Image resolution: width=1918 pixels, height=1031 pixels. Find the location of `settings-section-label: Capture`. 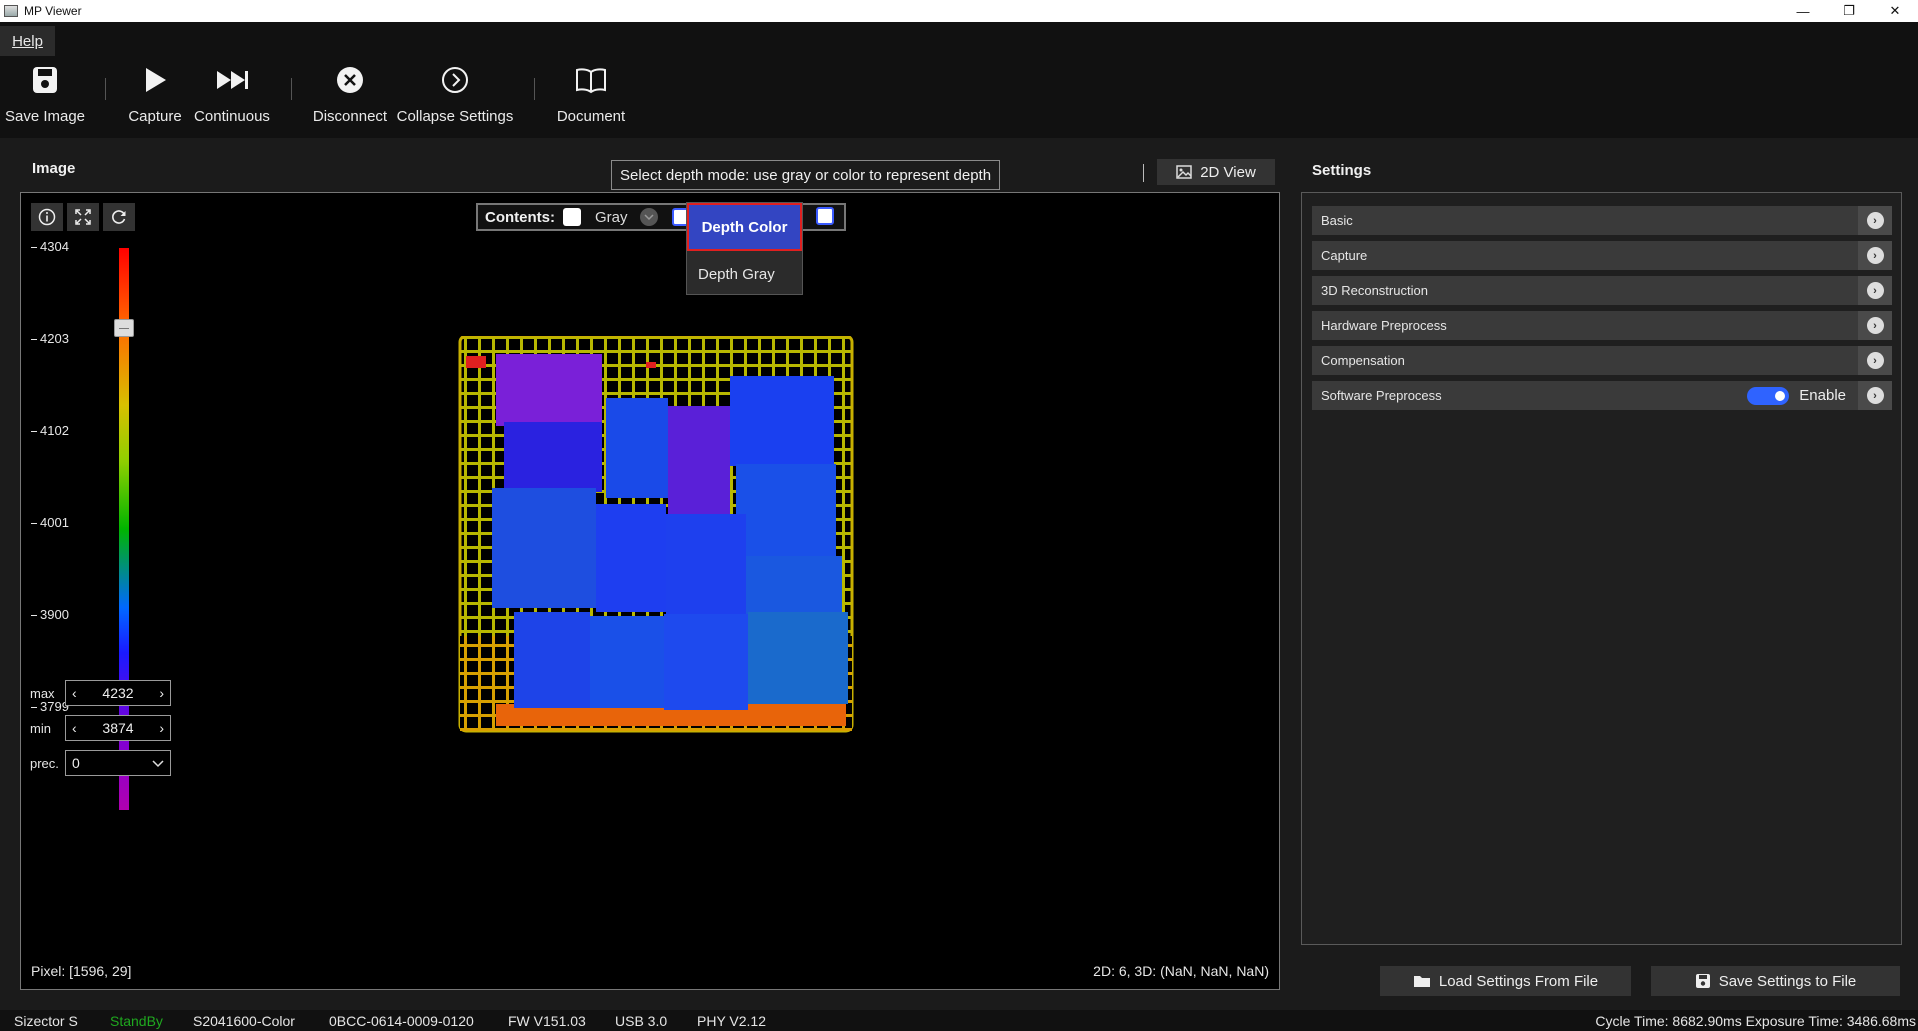

settings-section-label: Capture is located at coordinates (1344, 255).